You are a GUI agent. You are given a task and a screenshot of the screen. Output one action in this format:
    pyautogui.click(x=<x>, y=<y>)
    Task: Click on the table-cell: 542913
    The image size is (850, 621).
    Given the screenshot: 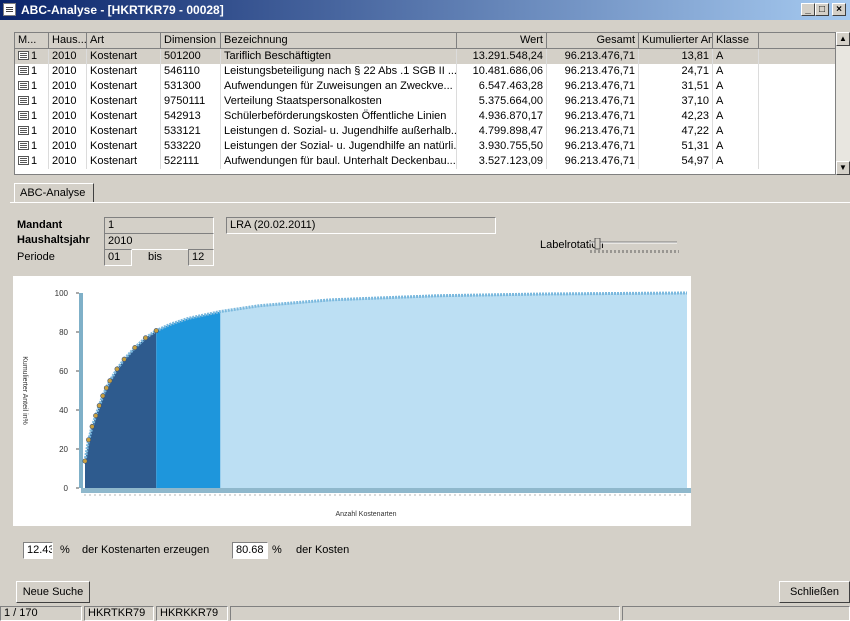 What is the action you would take?
    pyautogui.click(x=191, y=116)
    